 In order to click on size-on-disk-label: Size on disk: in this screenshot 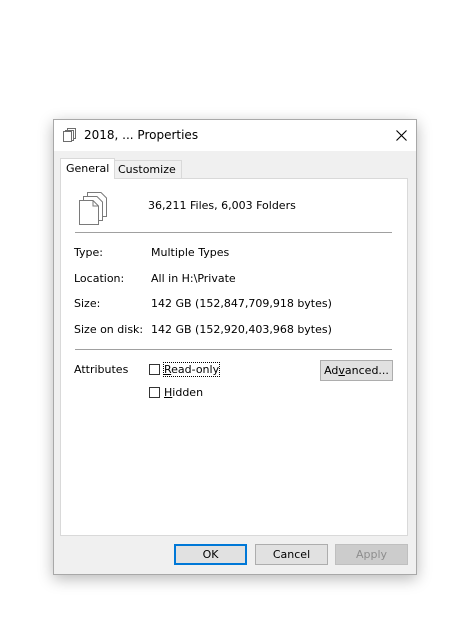, I will do `click(109, 329)`.